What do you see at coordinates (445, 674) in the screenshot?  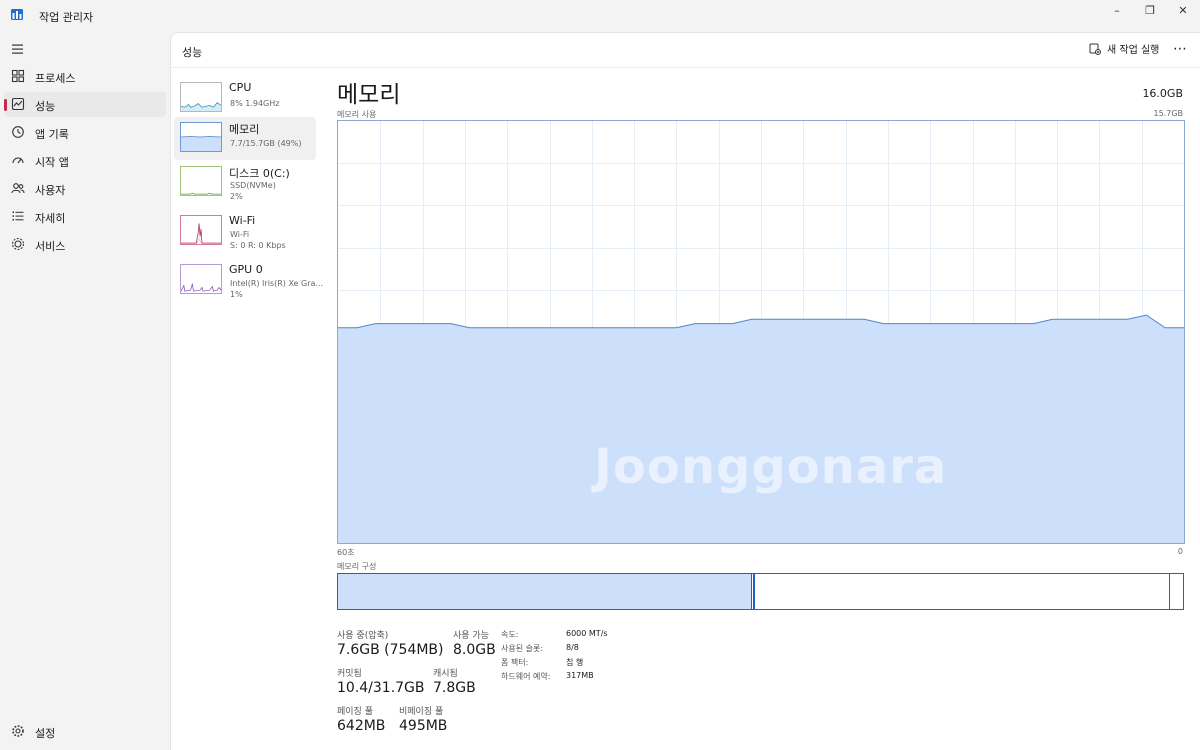 I see `cached-label: 캐시됨` at bounding box center [445, 674].